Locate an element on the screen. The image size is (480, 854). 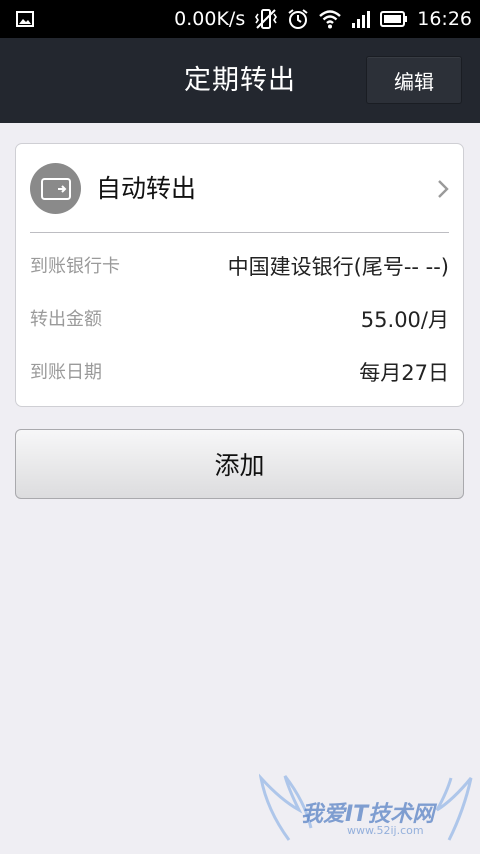
auto-transfer-header: 自动转出 is located at coordinates (239, 188).